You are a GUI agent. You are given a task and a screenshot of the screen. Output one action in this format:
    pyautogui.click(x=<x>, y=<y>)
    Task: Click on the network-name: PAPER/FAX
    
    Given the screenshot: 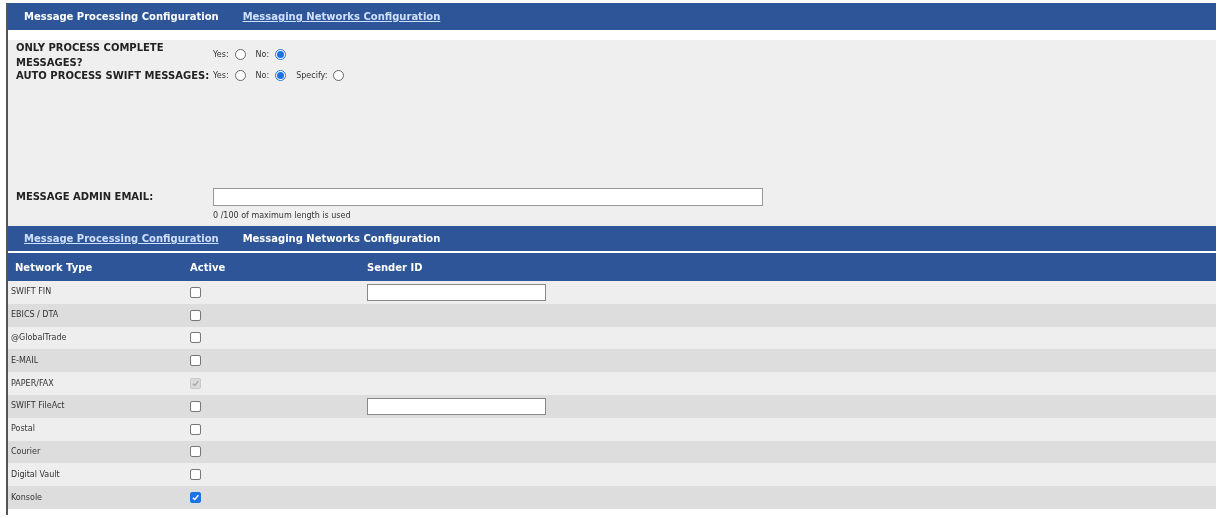 What is the action you would take?
    pyautogui.click(x=32, y=383)
    